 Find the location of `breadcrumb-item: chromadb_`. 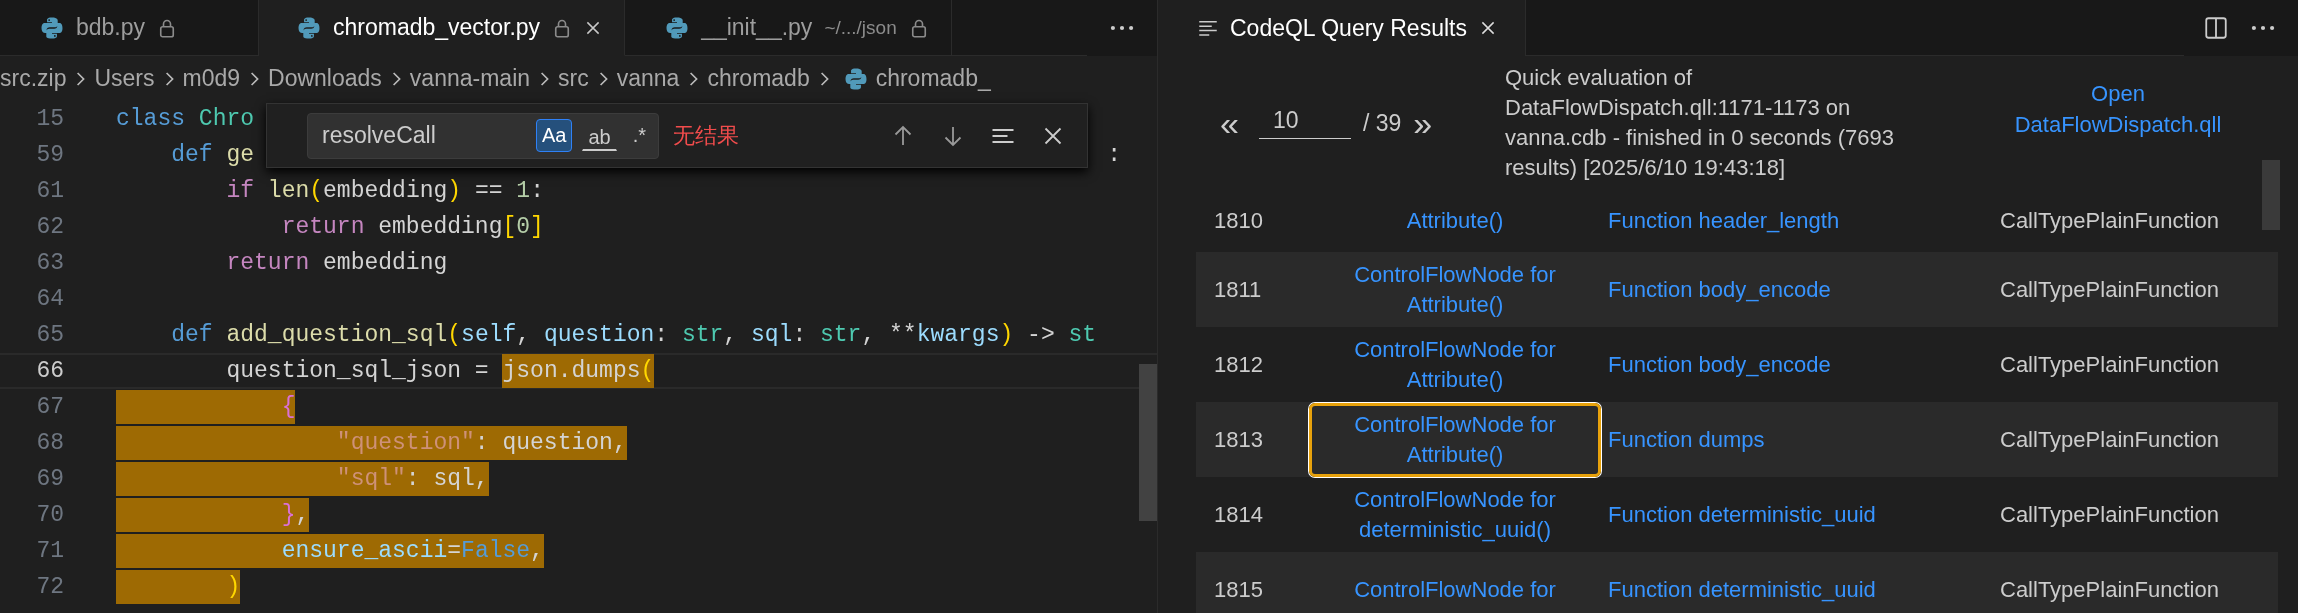

breadcrumb-item: chromadb_ is located at coordinates (933, 78).